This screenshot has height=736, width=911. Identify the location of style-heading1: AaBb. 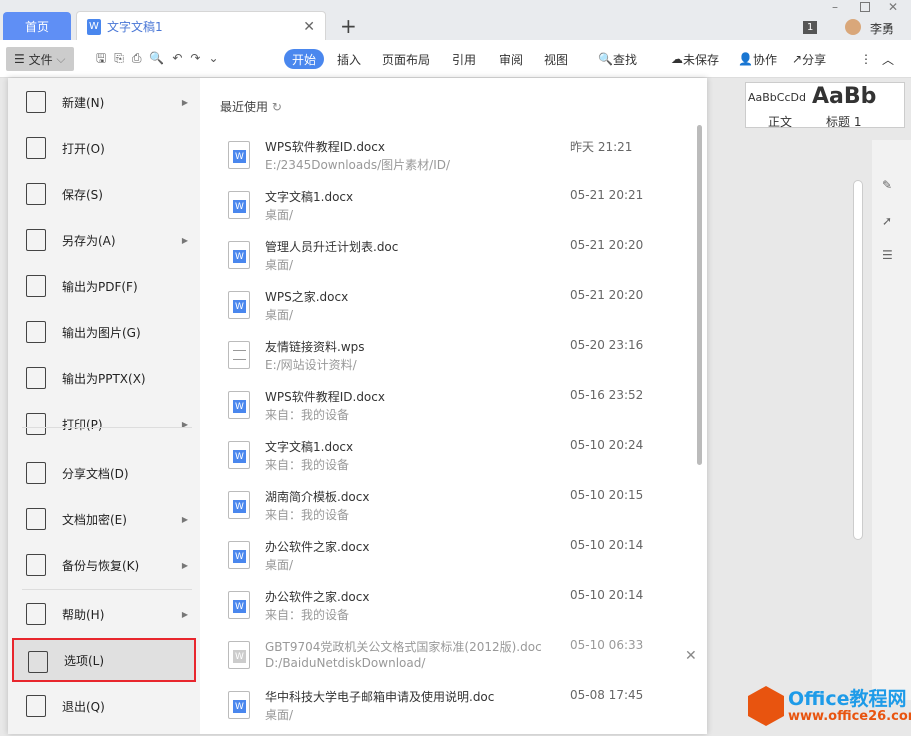
(844, 96).